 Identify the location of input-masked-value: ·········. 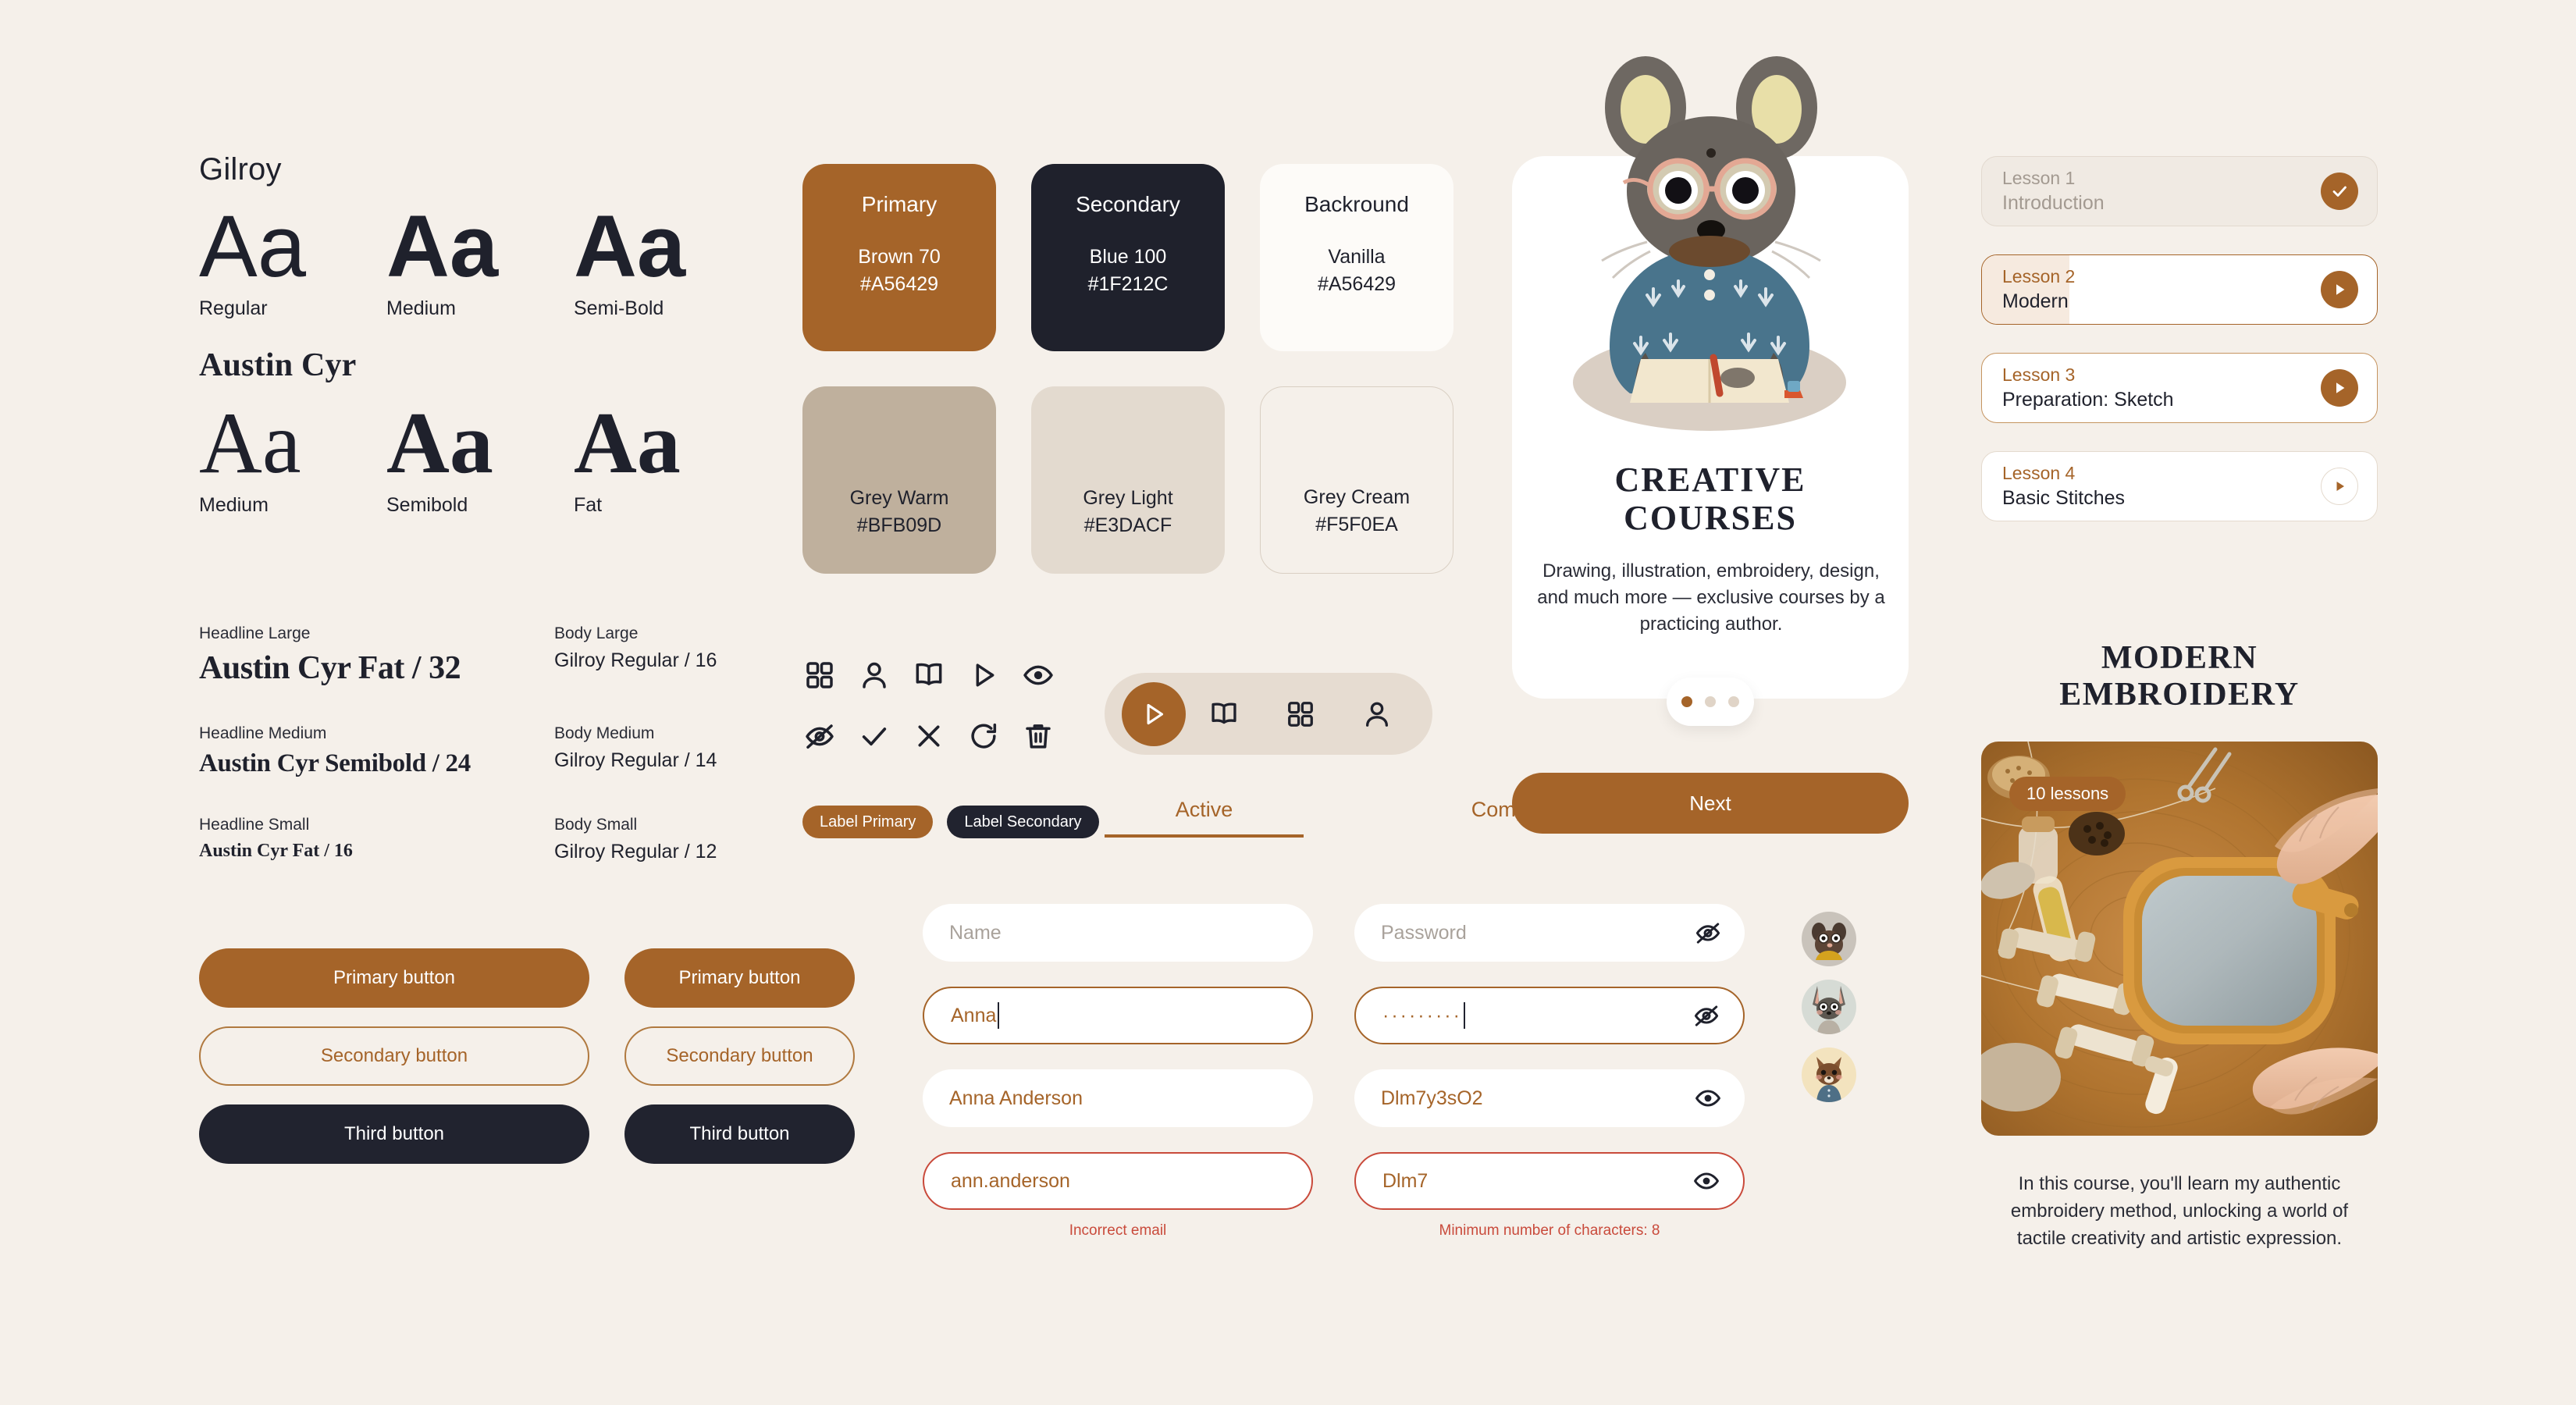
(1422, 1015).